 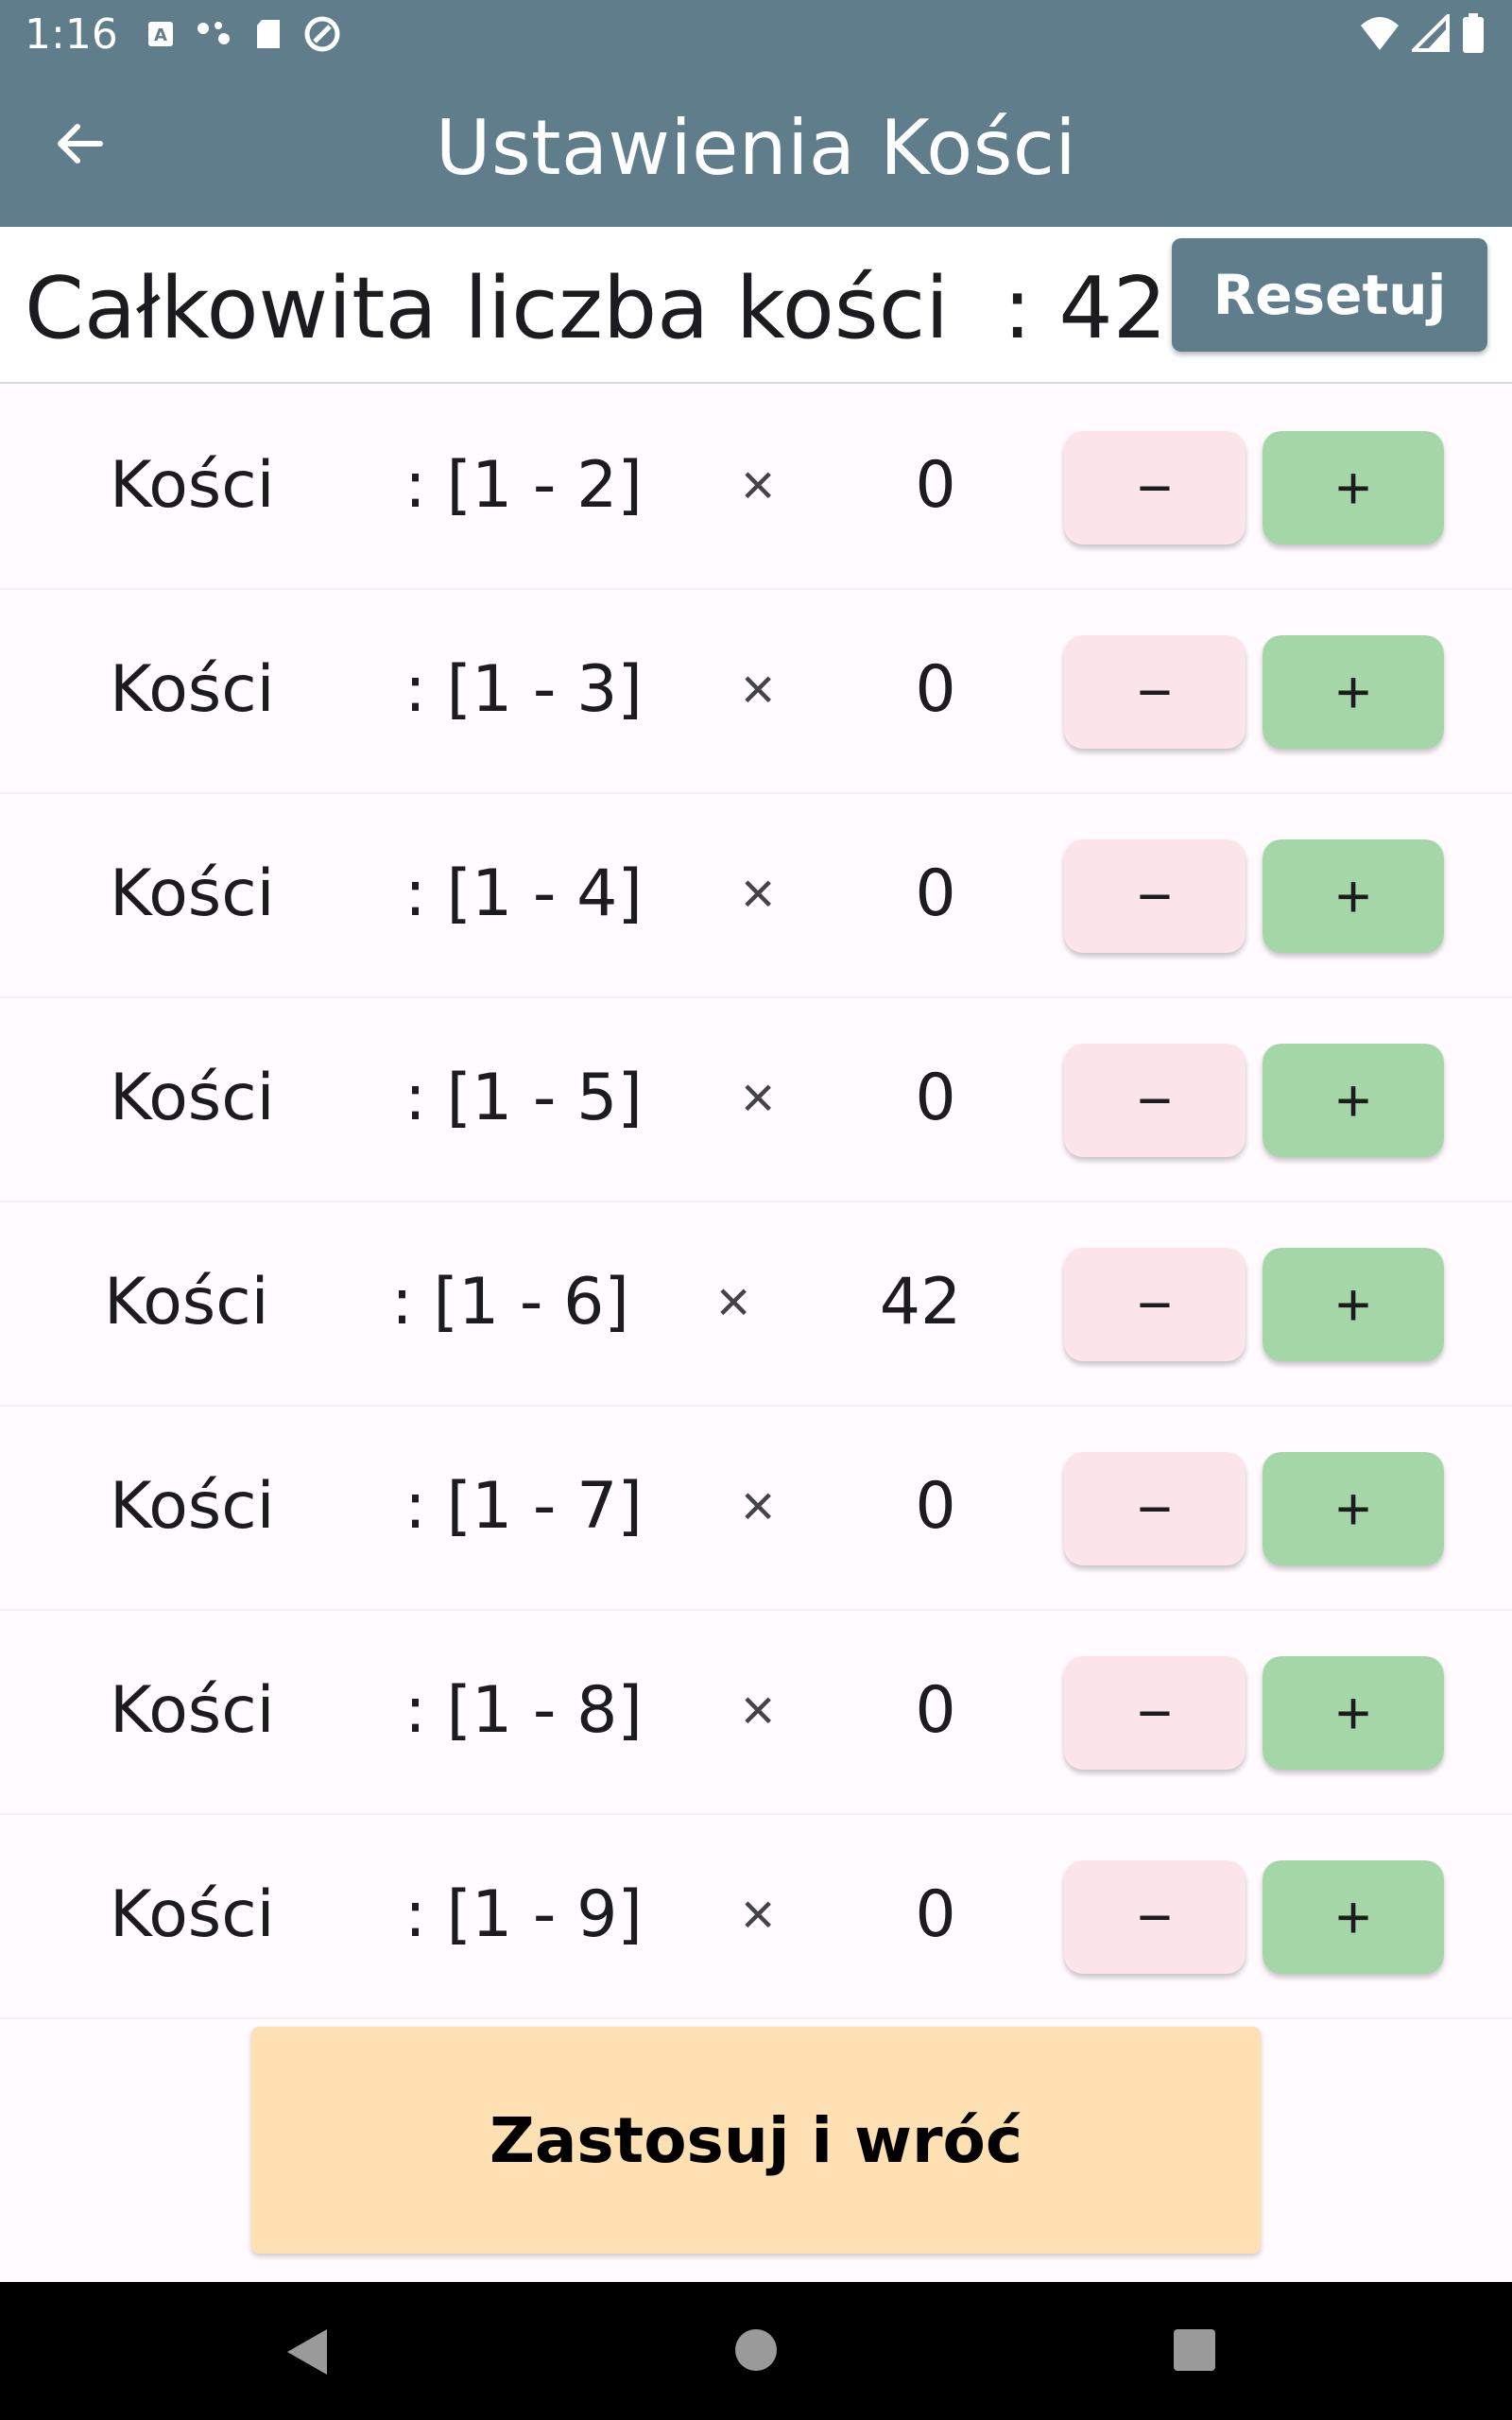 I want to click on nav-recents-icon, so click(x=1194, y=2350).